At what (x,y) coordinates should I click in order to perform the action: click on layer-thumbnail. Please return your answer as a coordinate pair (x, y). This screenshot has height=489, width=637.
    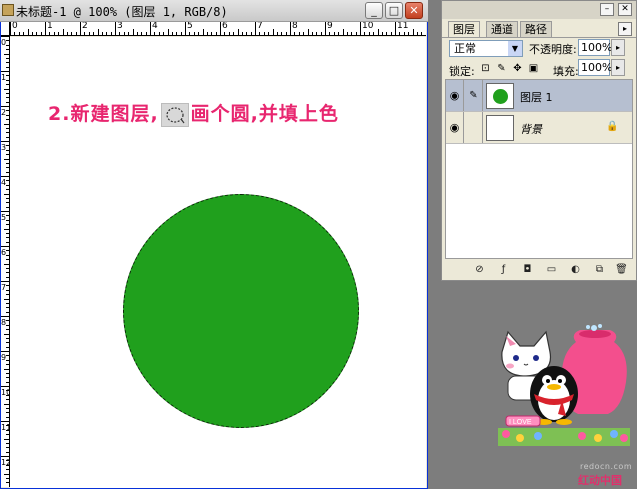
    Looking at the image, I should click on (500, 128).